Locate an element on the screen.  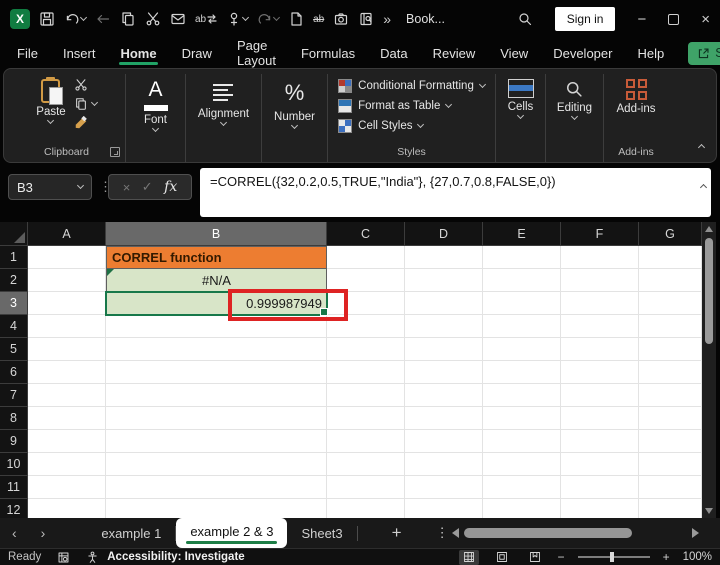
cell-a4 is located at coordinates (67, 326).